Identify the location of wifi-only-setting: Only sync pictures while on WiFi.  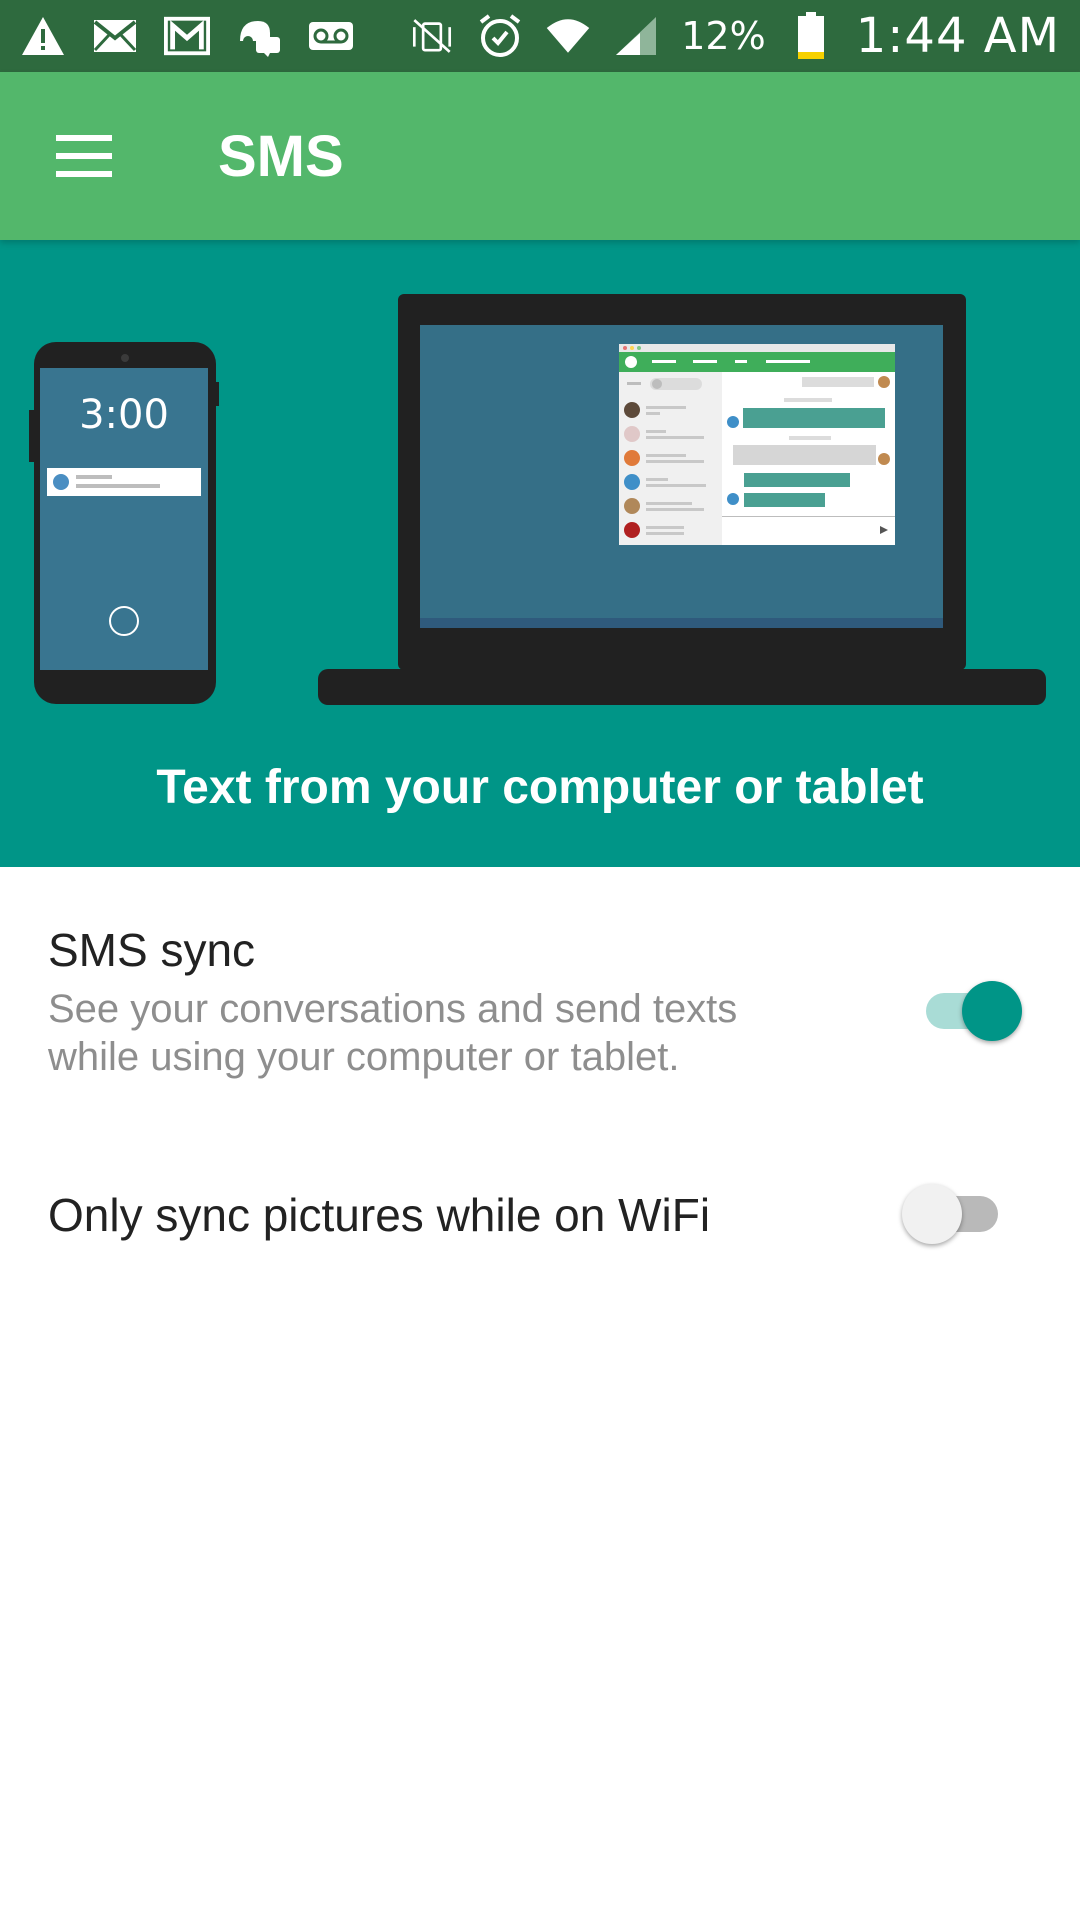
(540, 1215).